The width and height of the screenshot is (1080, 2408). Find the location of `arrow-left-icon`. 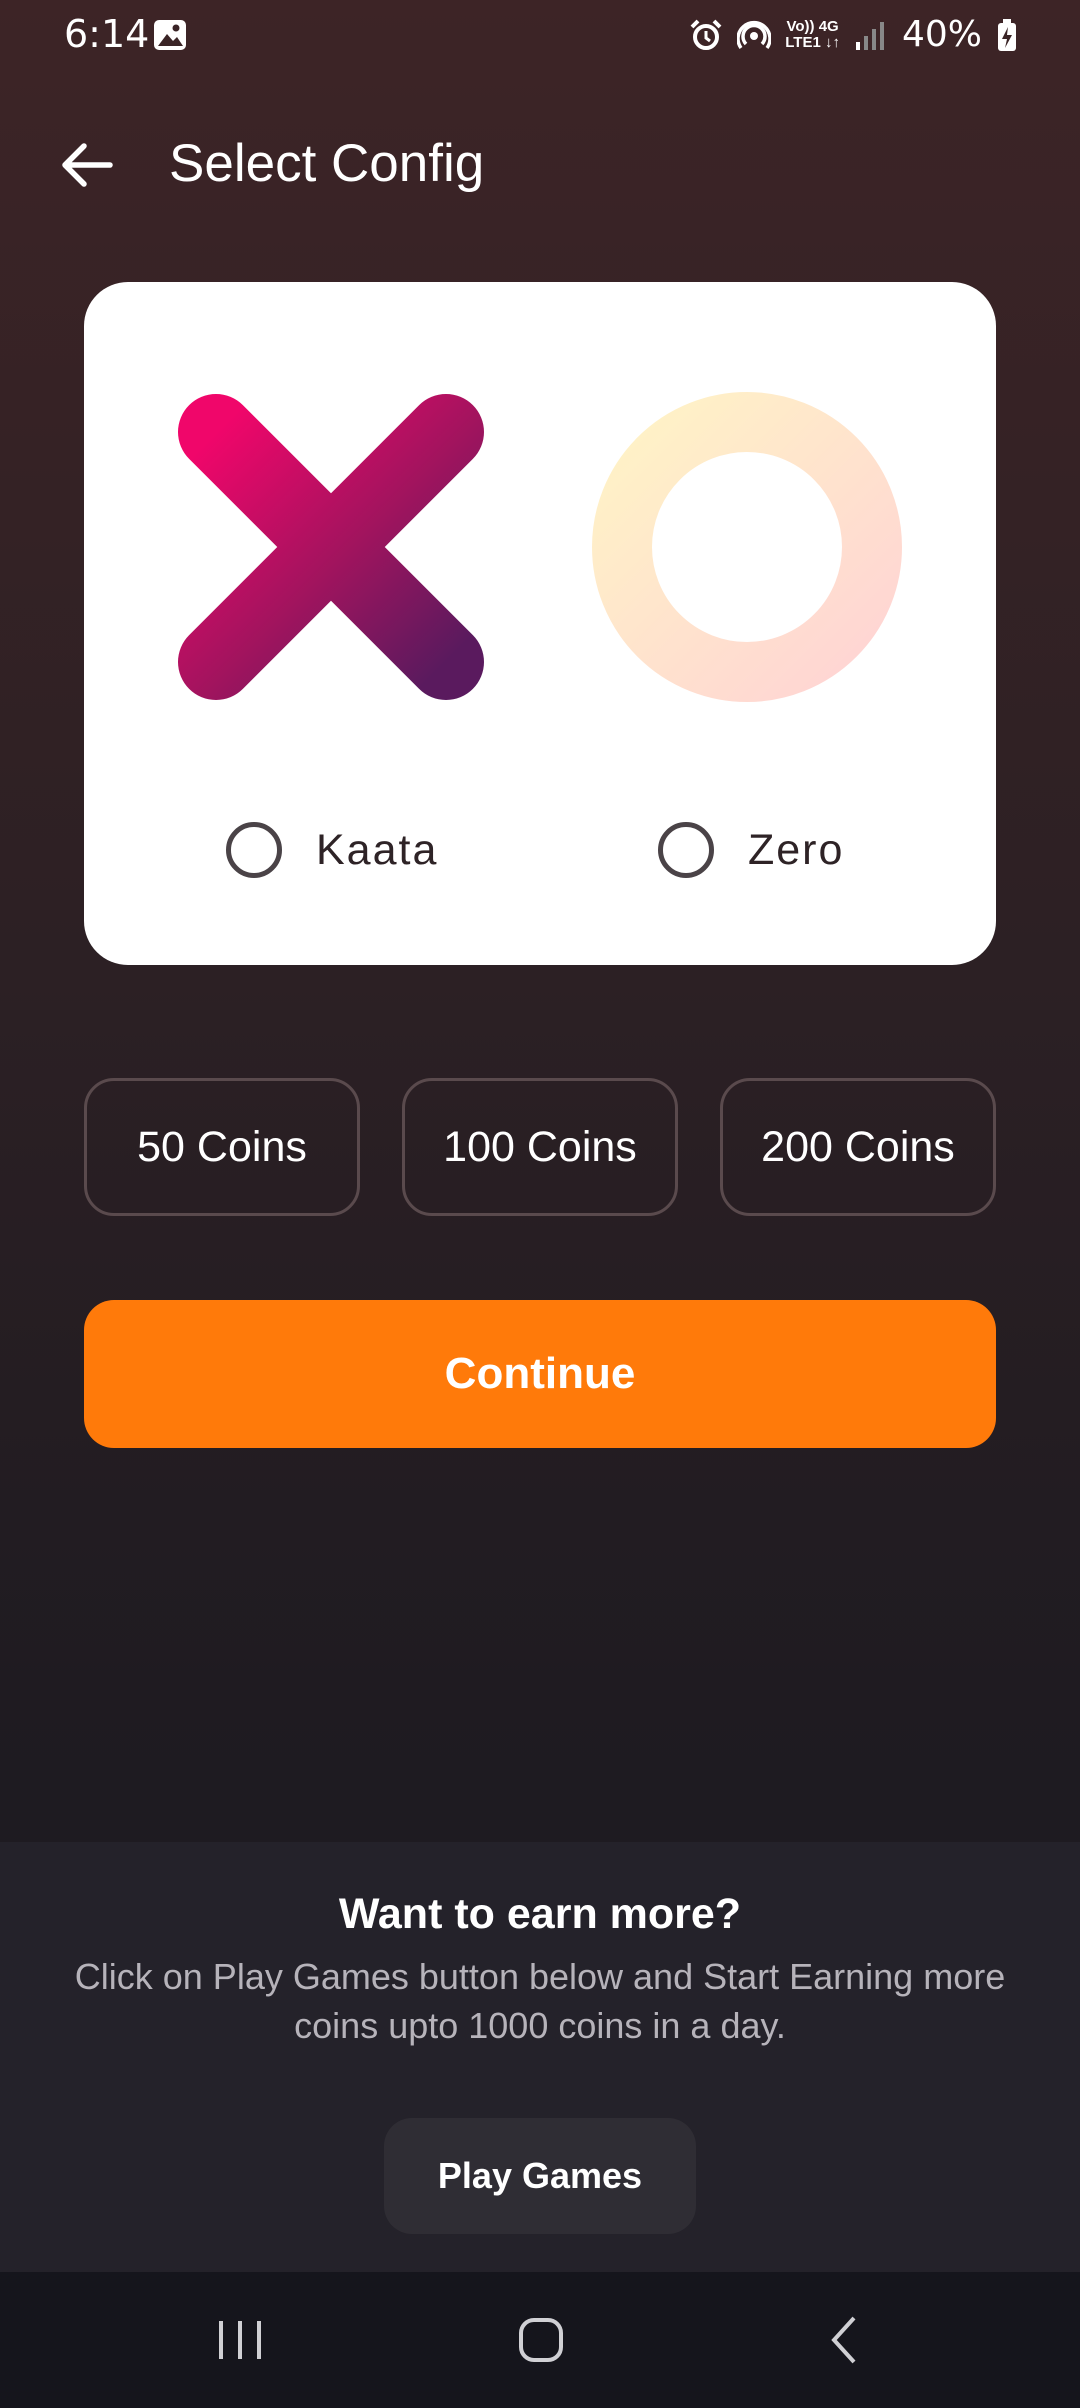

arrow-left-icon is located at coordinates (87, 165).